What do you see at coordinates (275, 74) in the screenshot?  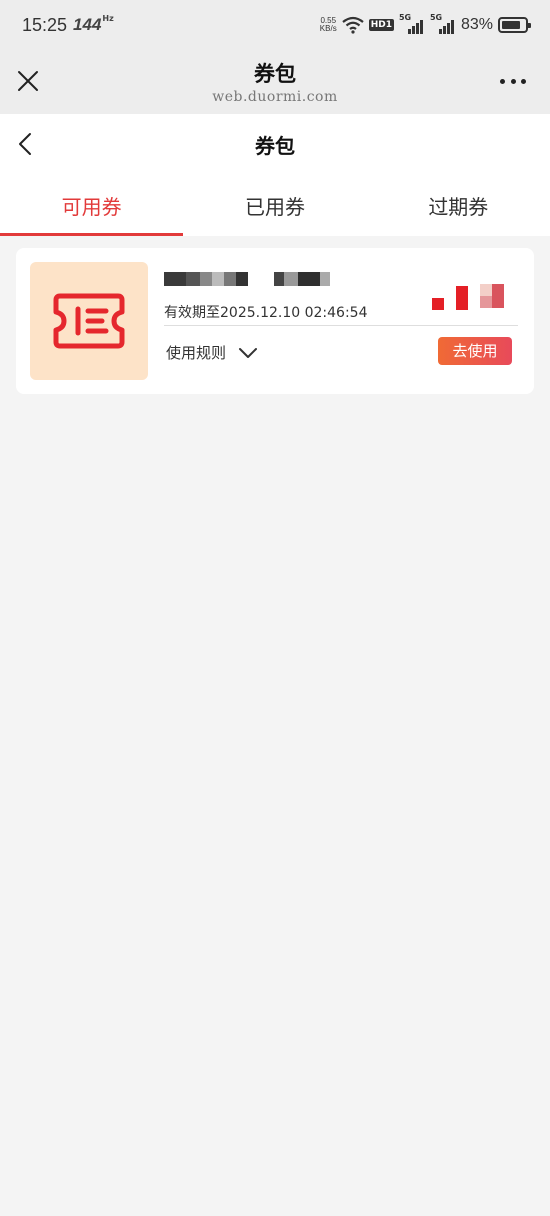 I see `webview-title: 券包` at bounding box center [275, 74].